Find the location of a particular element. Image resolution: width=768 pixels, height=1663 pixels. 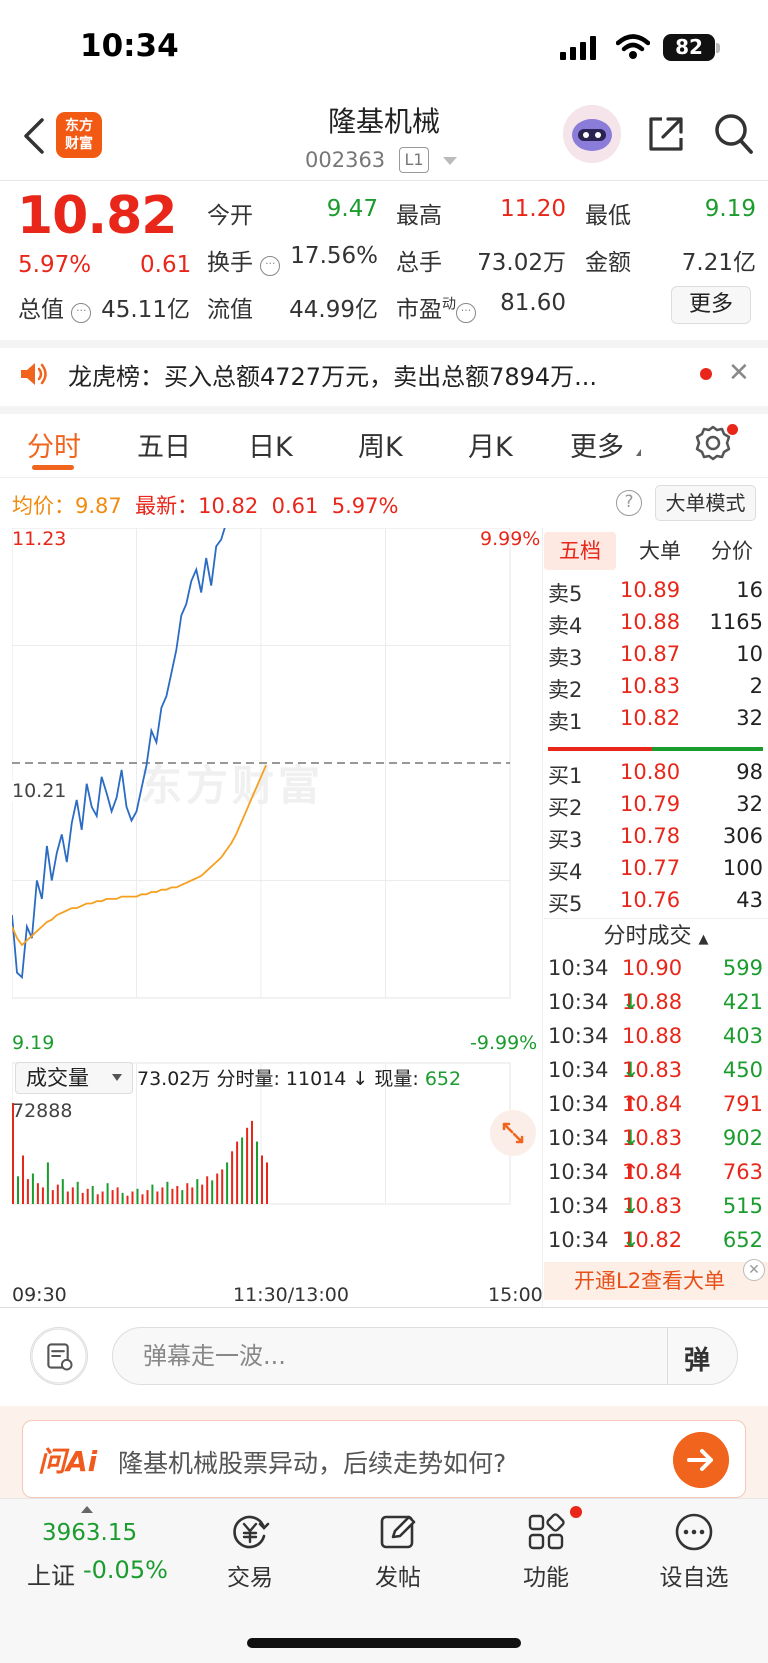

ai-robot-avatar-icon is located at coordinates (592, 134).